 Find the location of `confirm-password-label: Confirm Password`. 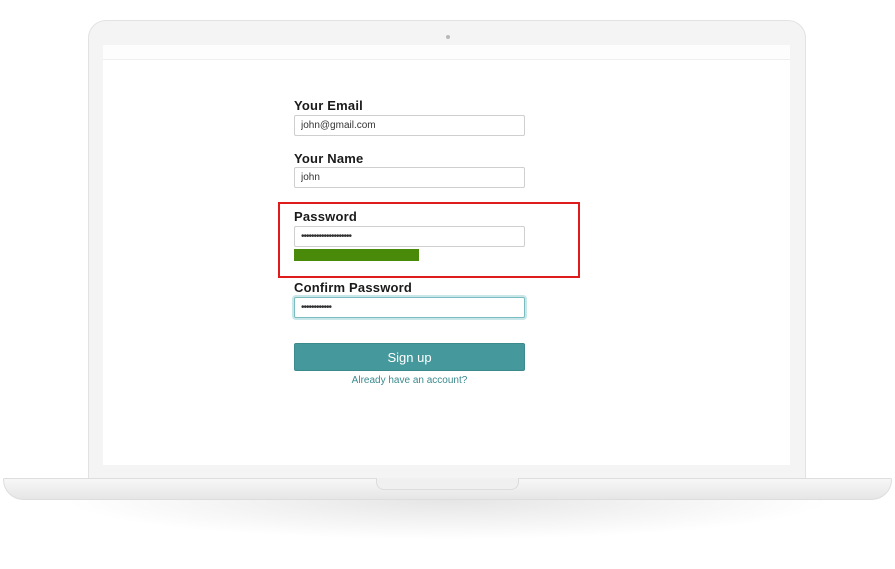

confirm-password-label: Confirm Password is located at coordinates (353, 287).